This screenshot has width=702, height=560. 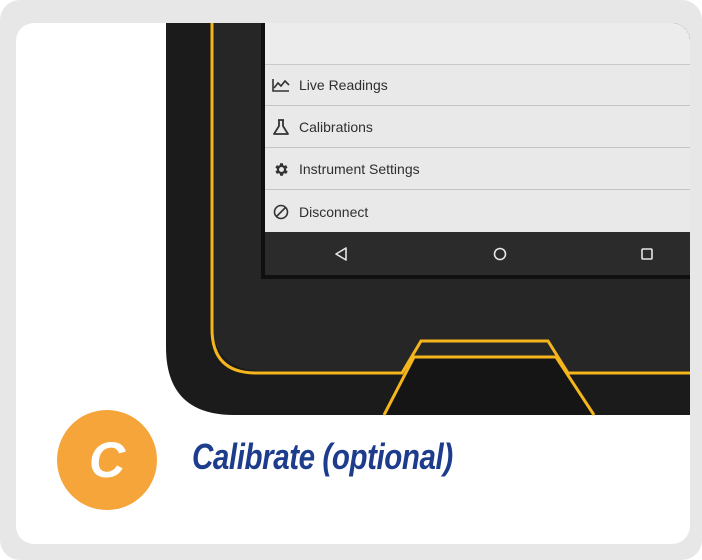 What do you see at coordinates (107, 460) in the screenshot?
I see `step-letter: C` at bounding box center [107, 460].